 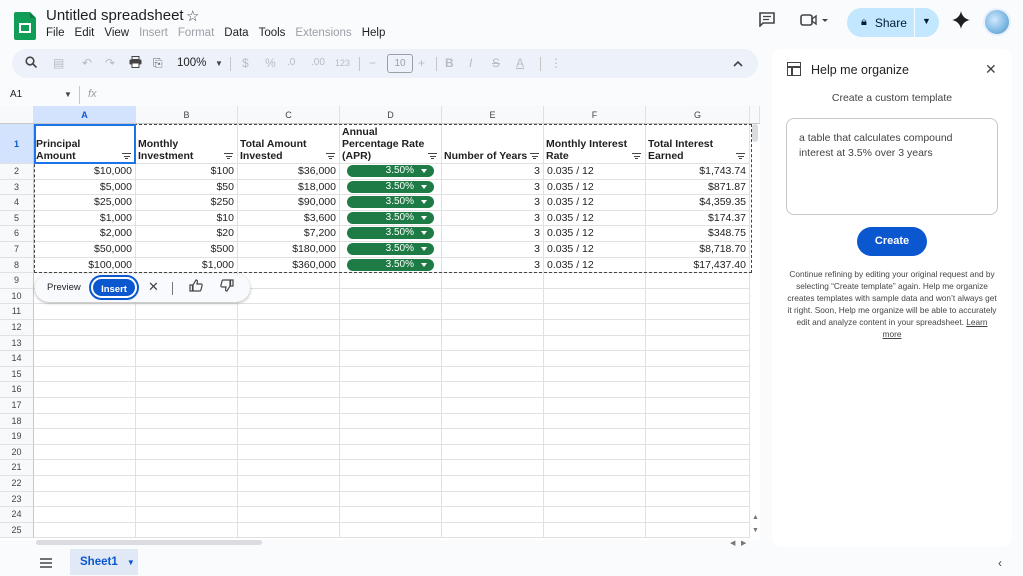 What do you see at coordinates (961, 22) in the screenshot?
I see `gemini-icon` at bounding box center [961, 22].